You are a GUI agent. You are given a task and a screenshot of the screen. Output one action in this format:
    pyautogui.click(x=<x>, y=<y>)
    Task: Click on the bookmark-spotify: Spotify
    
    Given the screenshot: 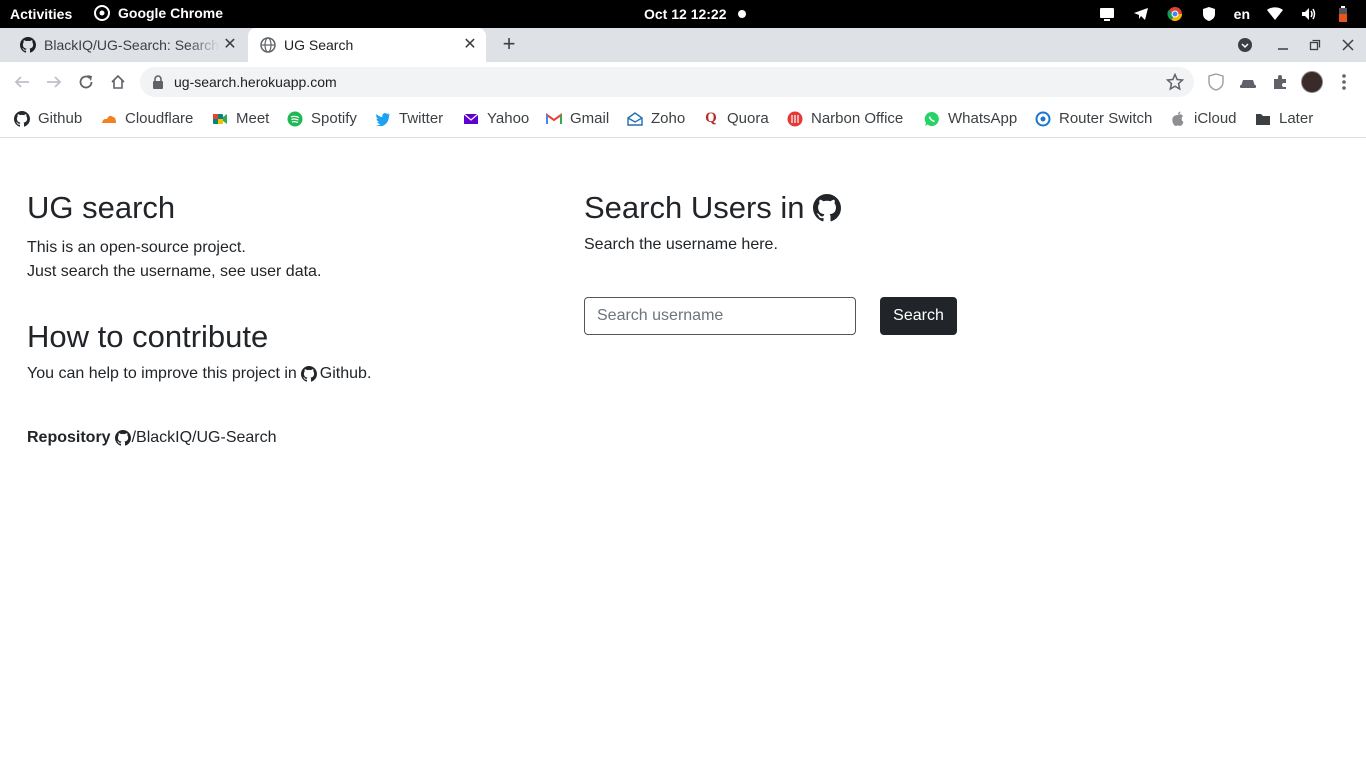 What is the action you would take?
    pyautogui.click(x=322, y=118)
    